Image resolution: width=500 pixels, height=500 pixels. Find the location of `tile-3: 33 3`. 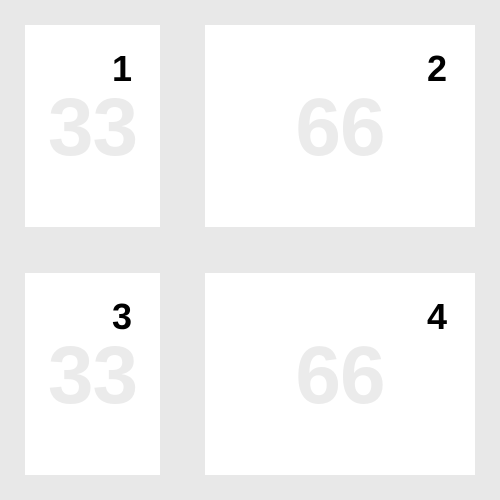

tile-3: 33 3 is located at coordinates (92, 374).